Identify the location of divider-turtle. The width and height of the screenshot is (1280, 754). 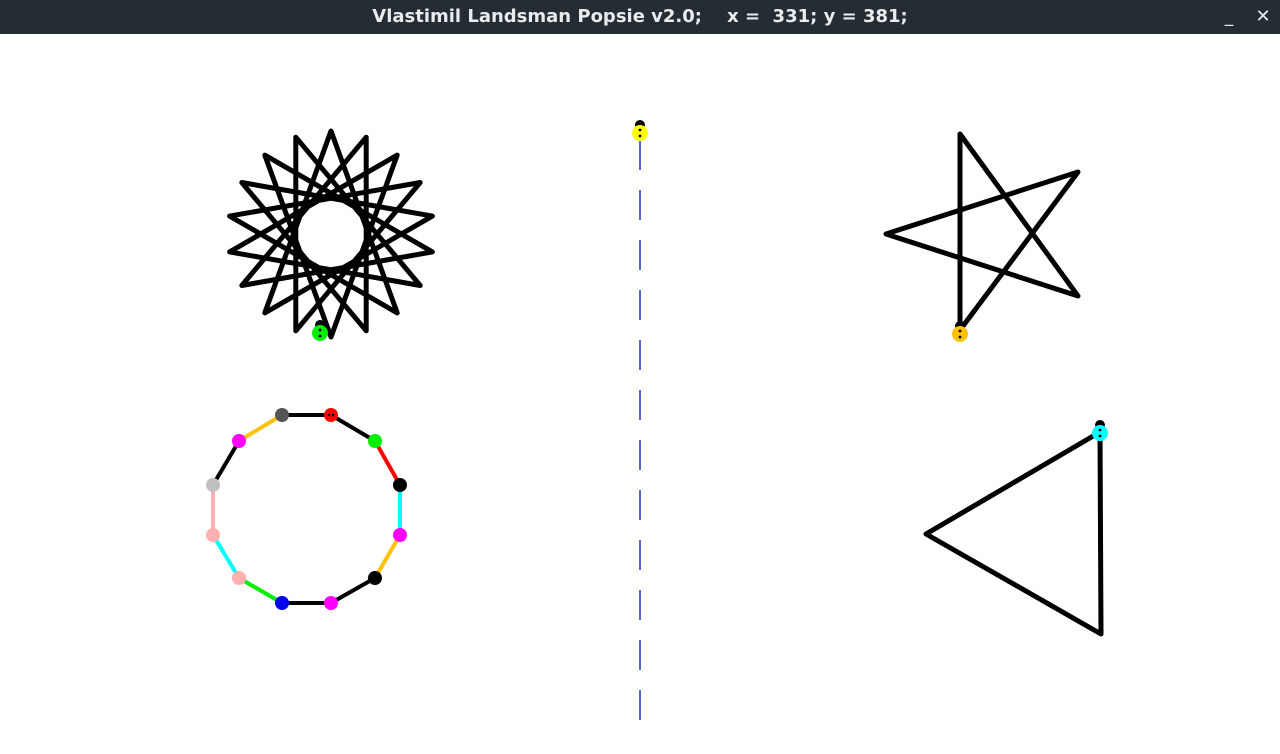
(640, 130).